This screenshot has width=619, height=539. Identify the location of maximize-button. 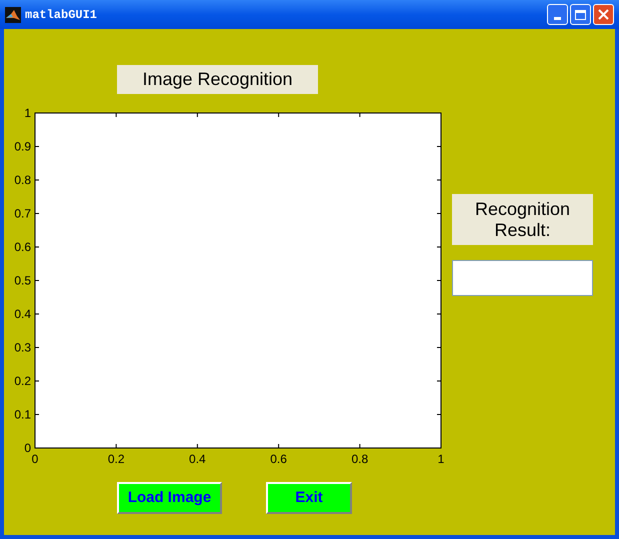
(580, 14).